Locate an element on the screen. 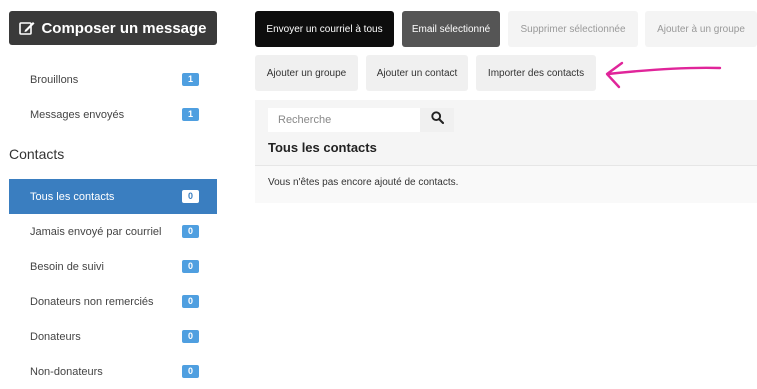  sidebar-item-needs-followup: Besoin de suivi 0 is located at coordinates (113, 266).